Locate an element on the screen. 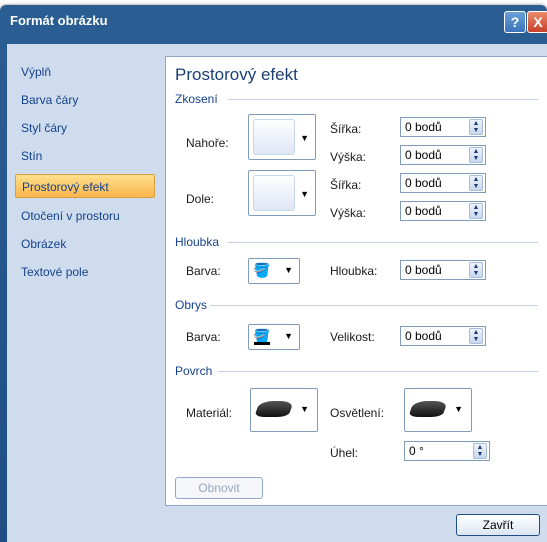 The height and width of the screenshot is (542, 547). bevel-section-title: Zkosení is located at coordinates (196, 99).